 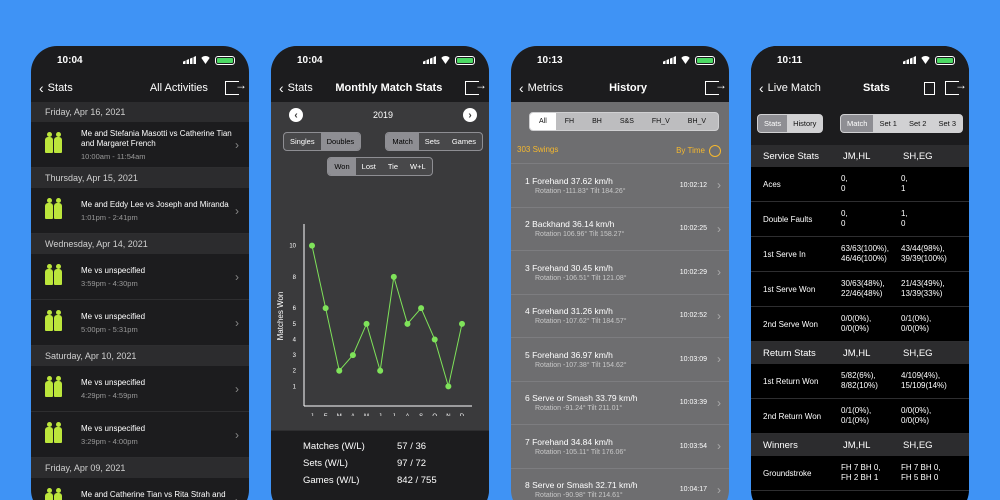 I want to click on team1-value: FH 7 BH 0, FH 2 BH 1, so click(x=871, y=473).